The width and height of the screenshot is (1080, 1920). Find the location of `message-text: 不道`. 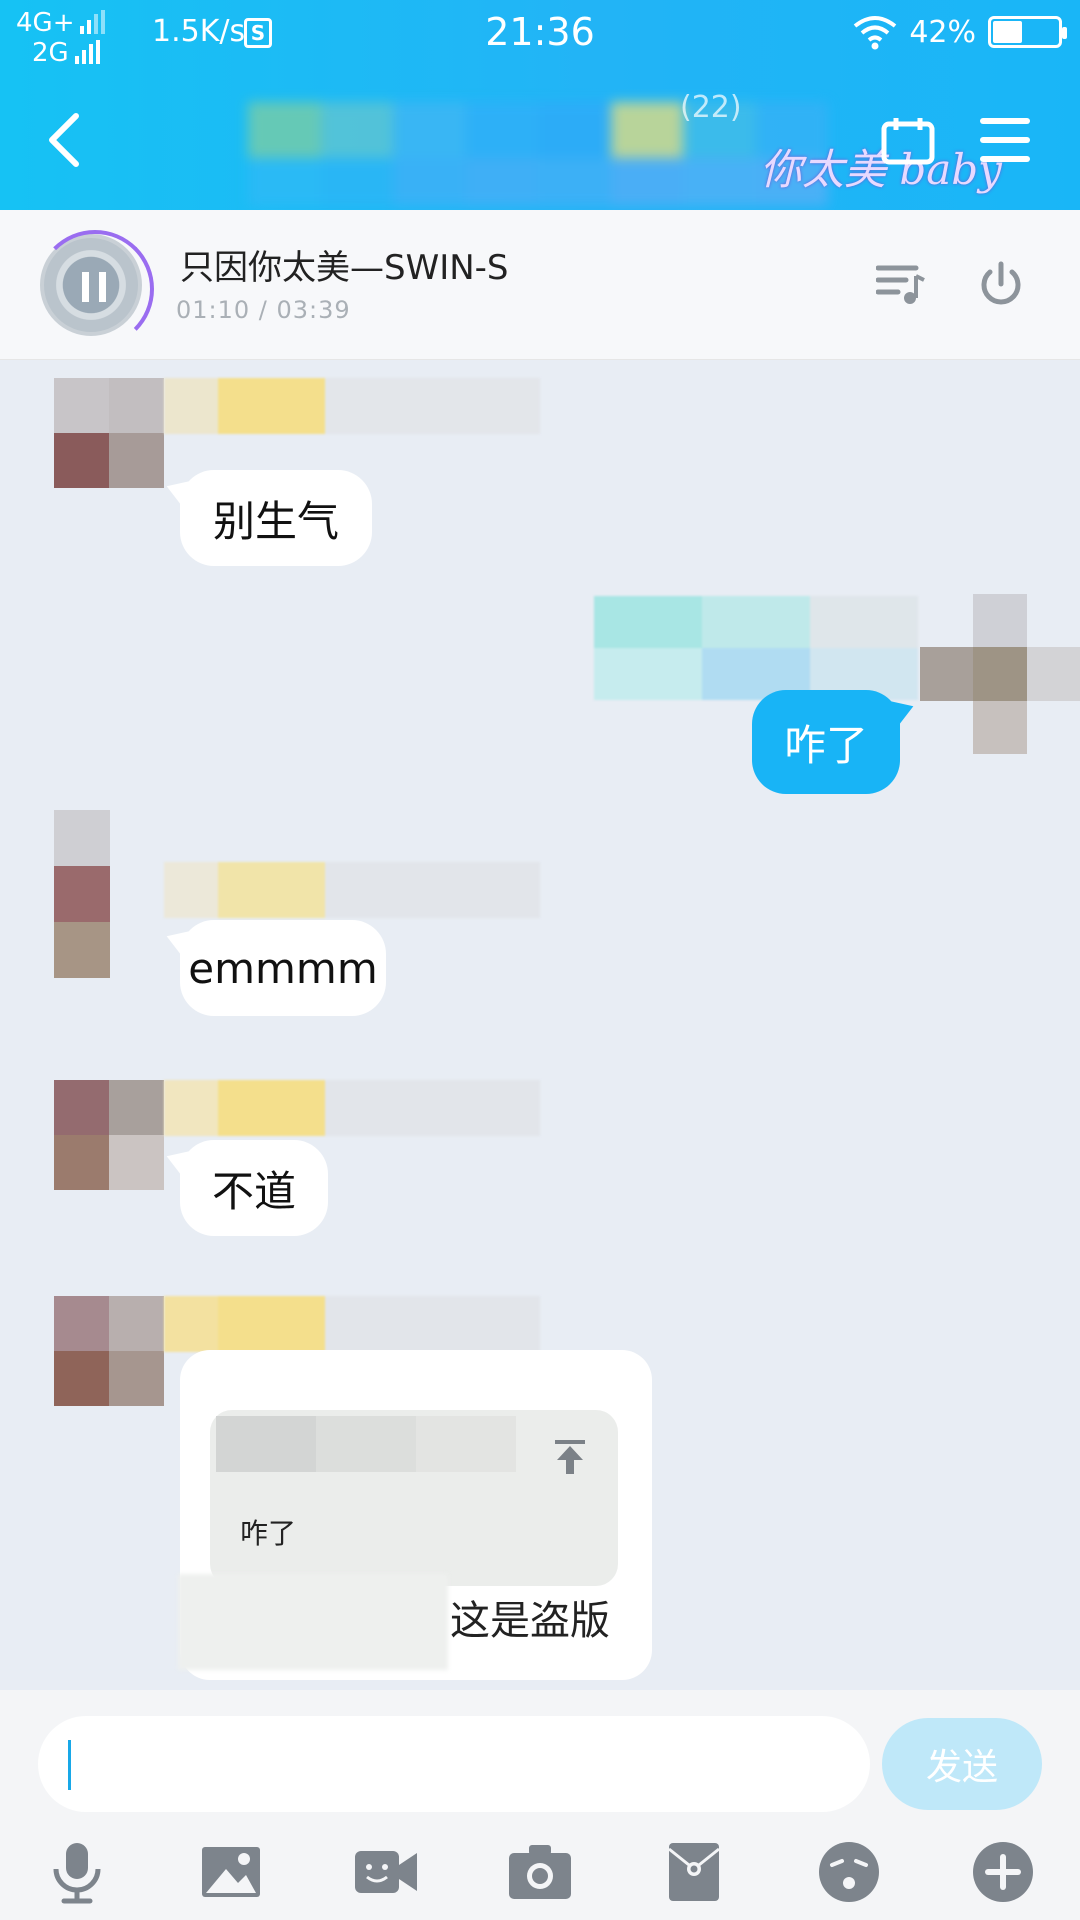

message-text: 不道 is located at coordinates (253, 1191).